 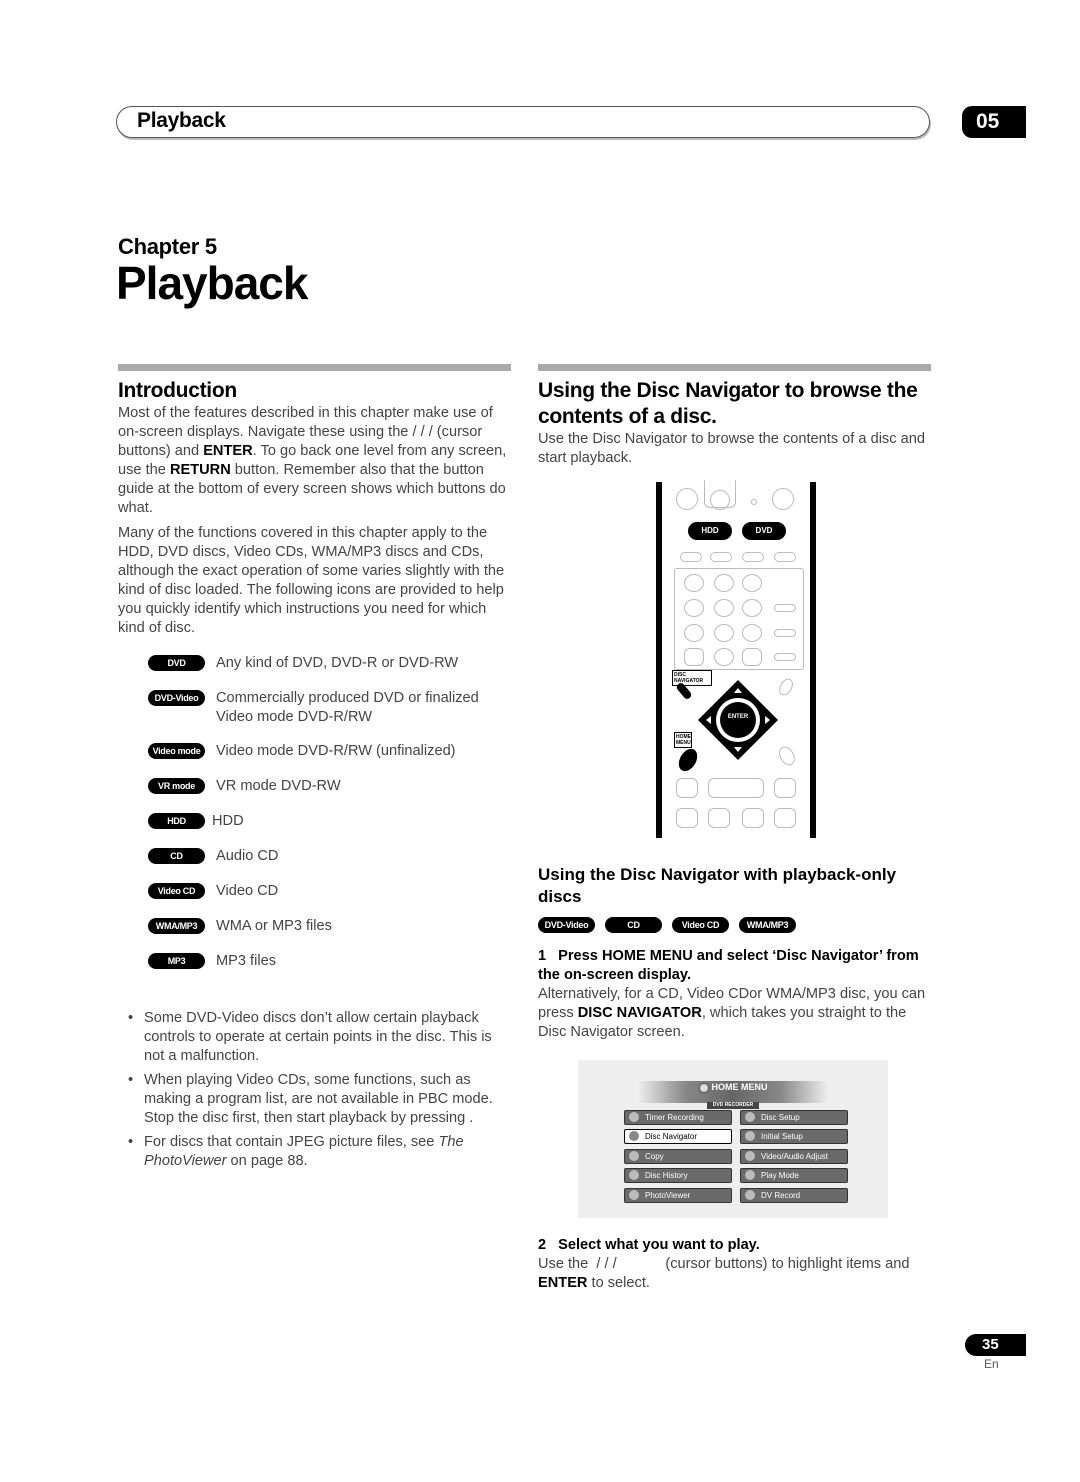 What do you see at coordinates (176, 961) in the screenshot?
I see `mp3-badge-icon: MP3` at bounding box center [176, 961].